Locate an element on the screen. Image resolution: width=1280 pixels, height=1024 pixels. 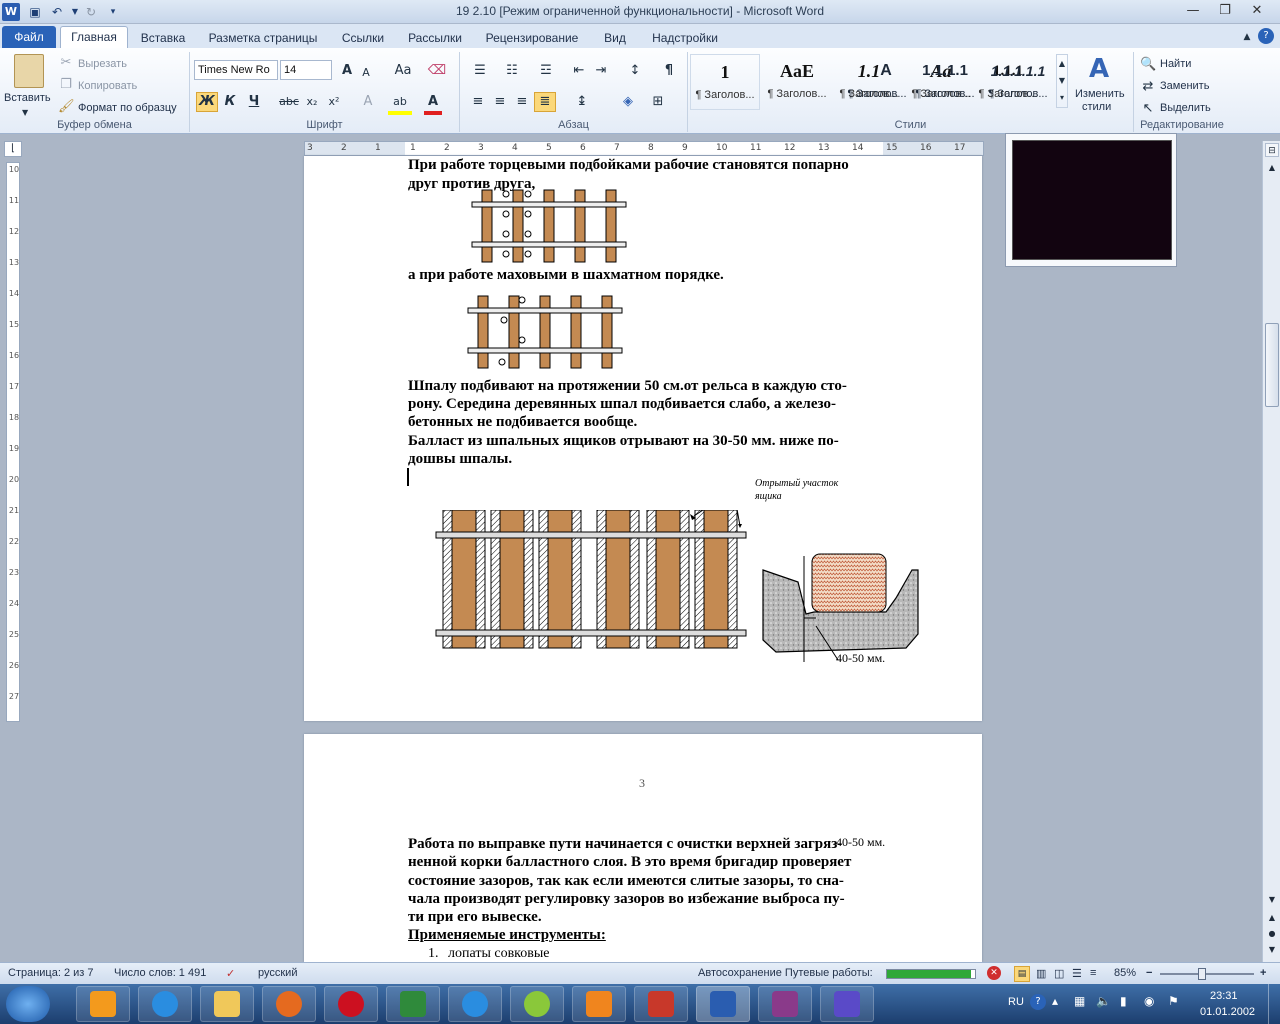
tab-references: Ссылки is located at coordinates (363, 38).